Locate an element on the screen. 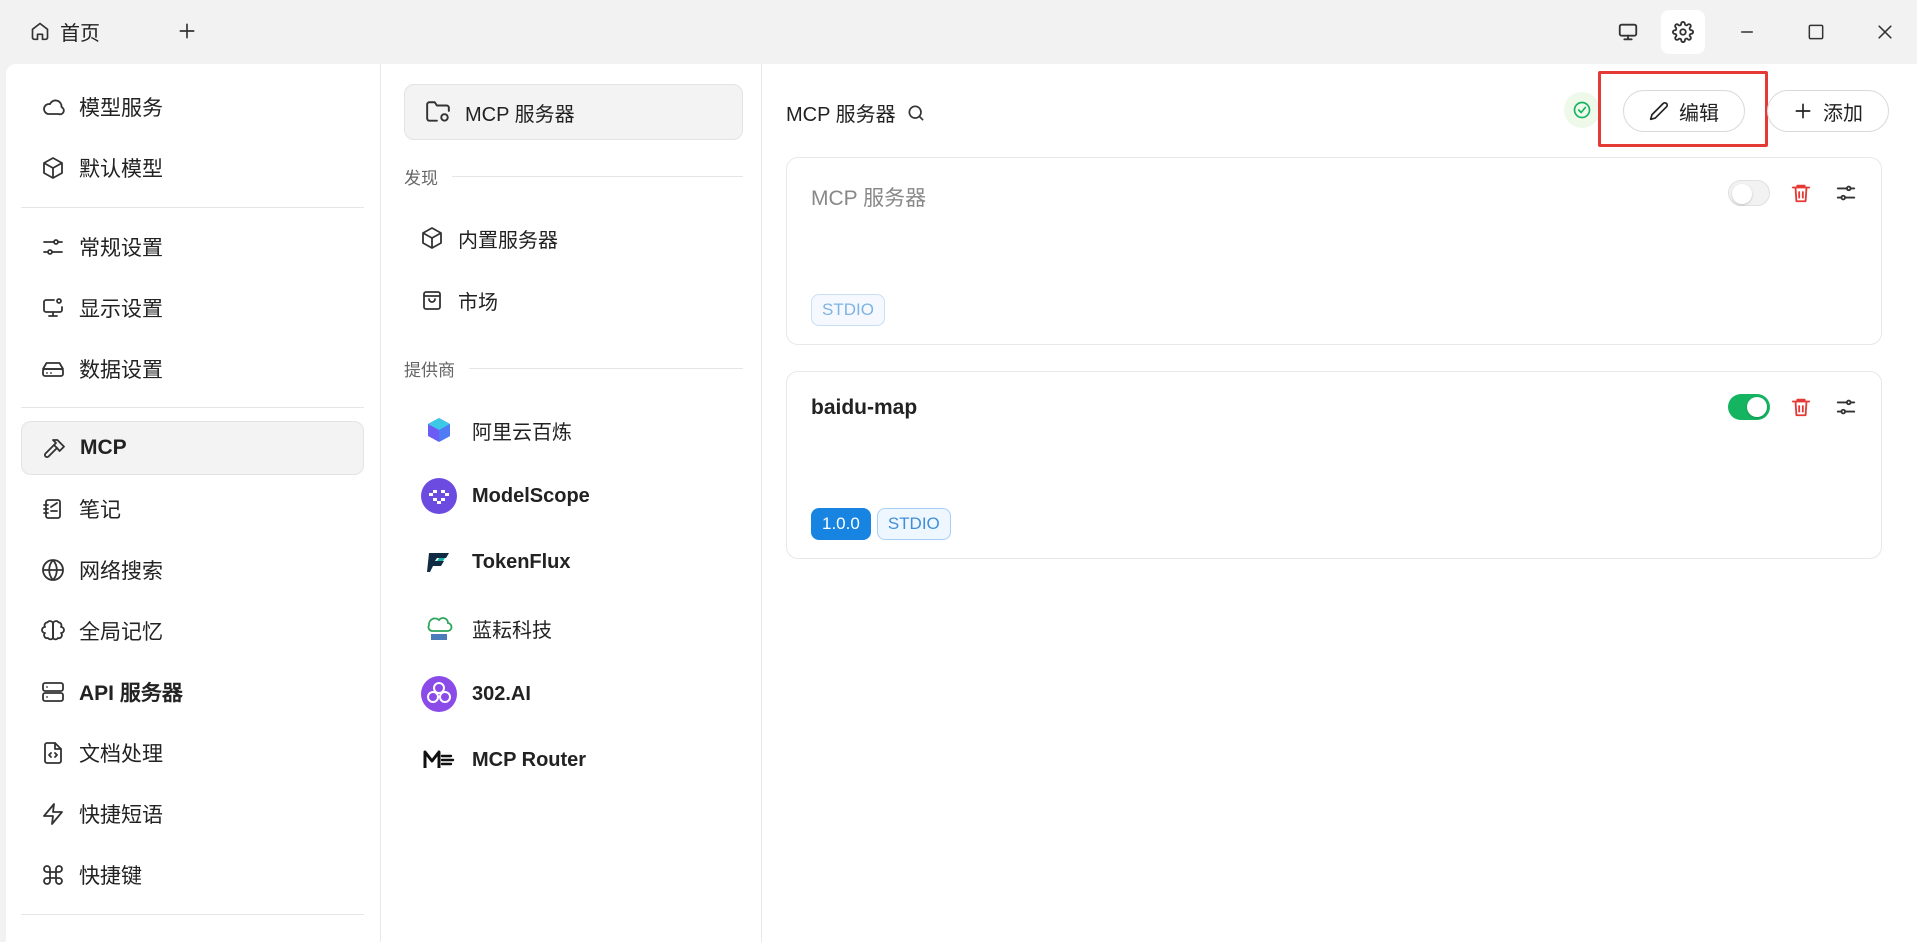  provider-item-modelscope: ModelScope is located at coordinates (580, 496).